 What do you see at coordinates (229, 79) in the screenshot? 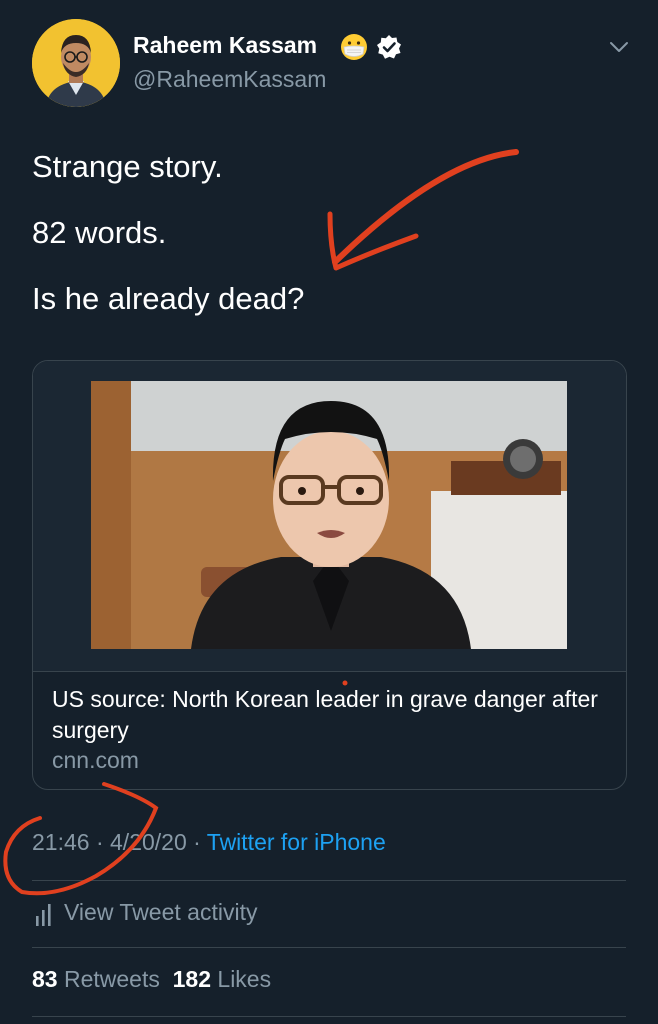
I see `author-handle: @RaheemKassam` at bounding box center [229, 79].